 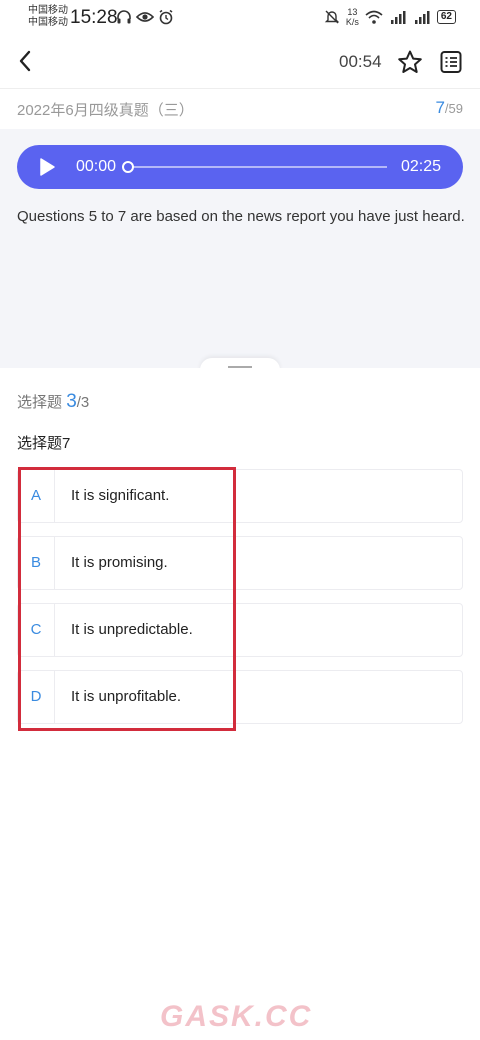 I want to click on option-d: D It is unprofitable., so click(x=240, y=697).